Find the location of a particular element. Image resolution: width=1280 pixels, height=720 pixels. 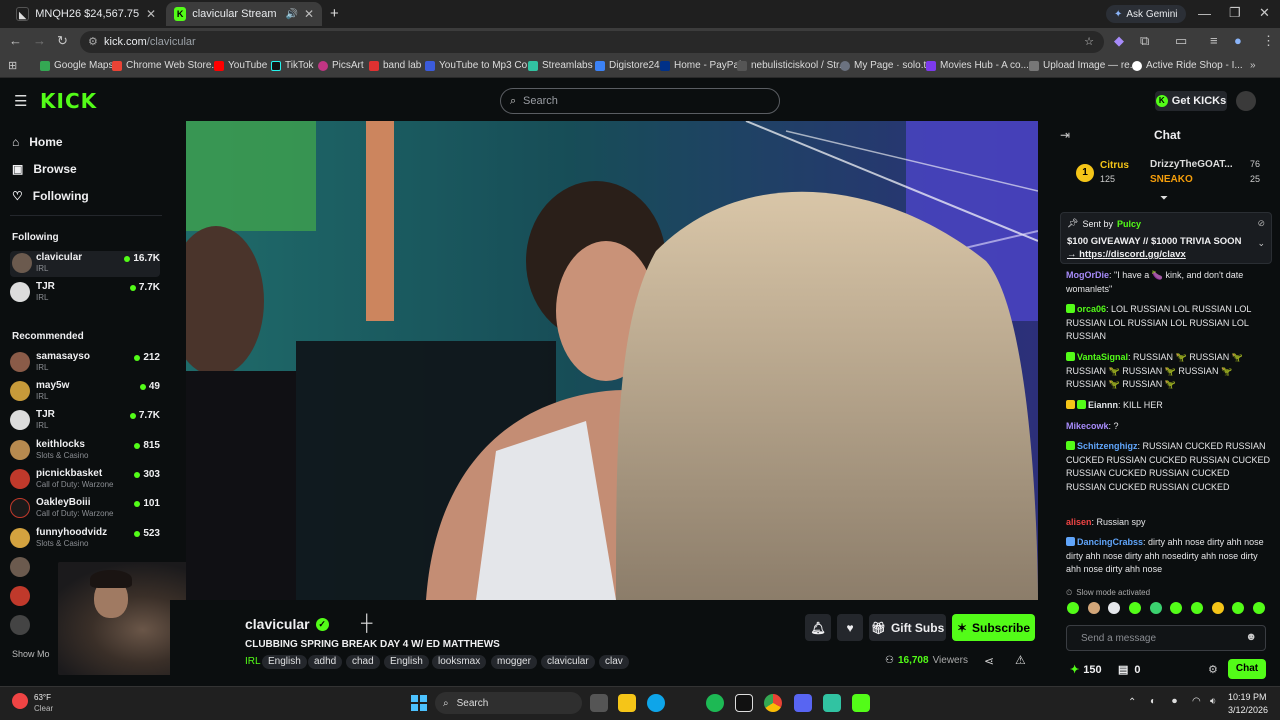

weather-icon is located at coordinates (20, 701).